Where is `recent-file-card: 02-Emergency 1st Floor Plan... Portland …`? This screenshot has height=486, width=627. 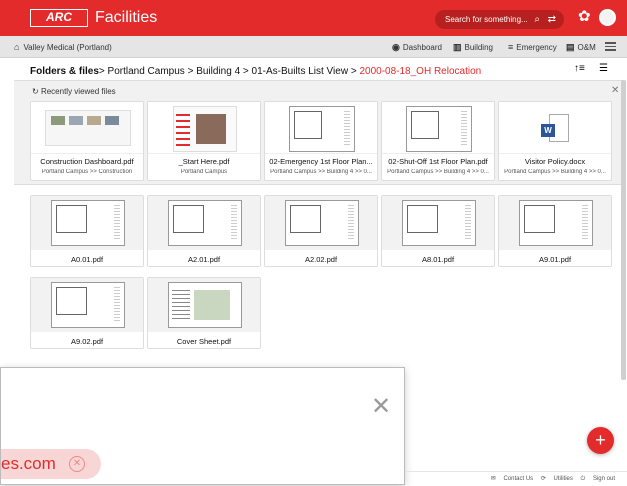 recent-file-card: 02-Emergency 1st Floor Plan... Portland … is located at coordinates (321, 141).